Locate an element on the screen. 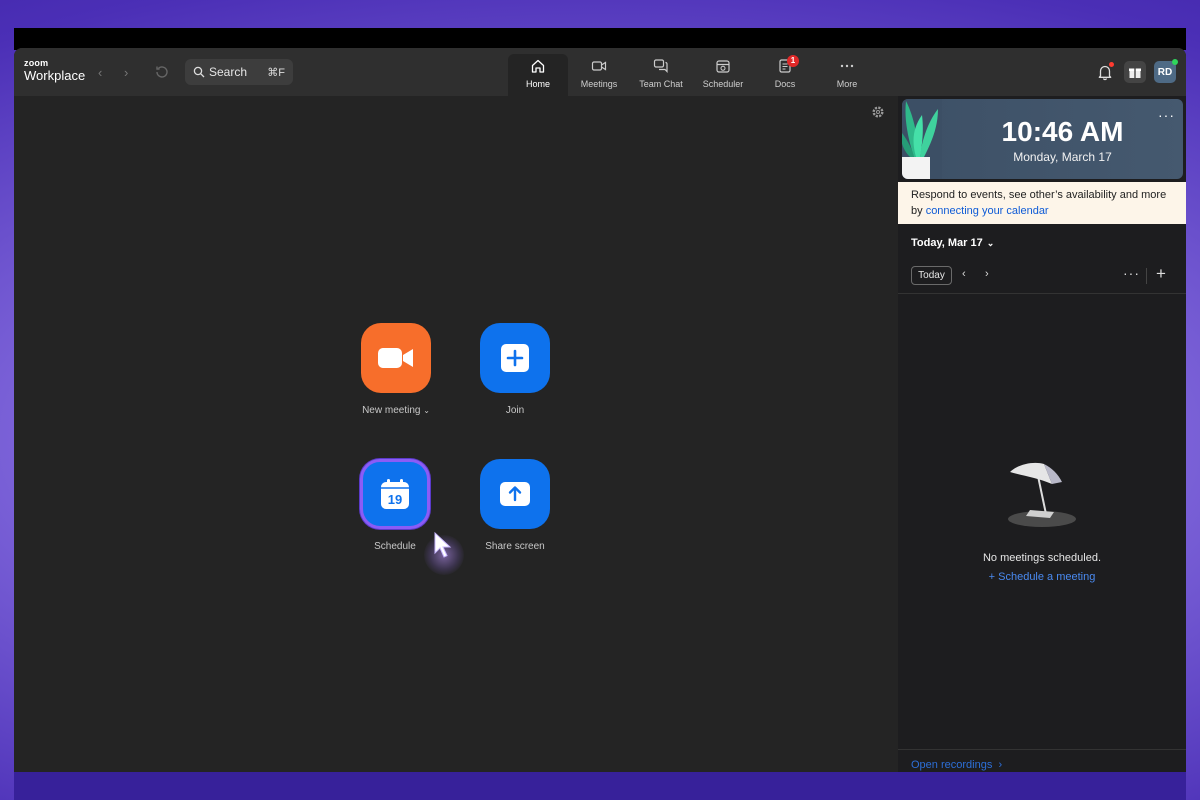  video-camera-icon is located at coordinates (395, 358).